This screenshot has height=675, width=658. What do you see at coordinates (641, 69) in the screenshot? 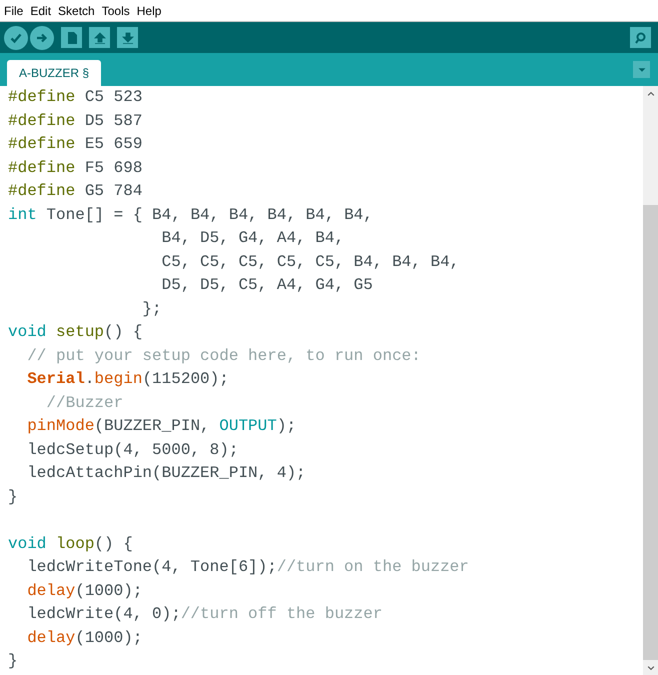
I see `tab-menu-button` at bounding box center [641, 69].